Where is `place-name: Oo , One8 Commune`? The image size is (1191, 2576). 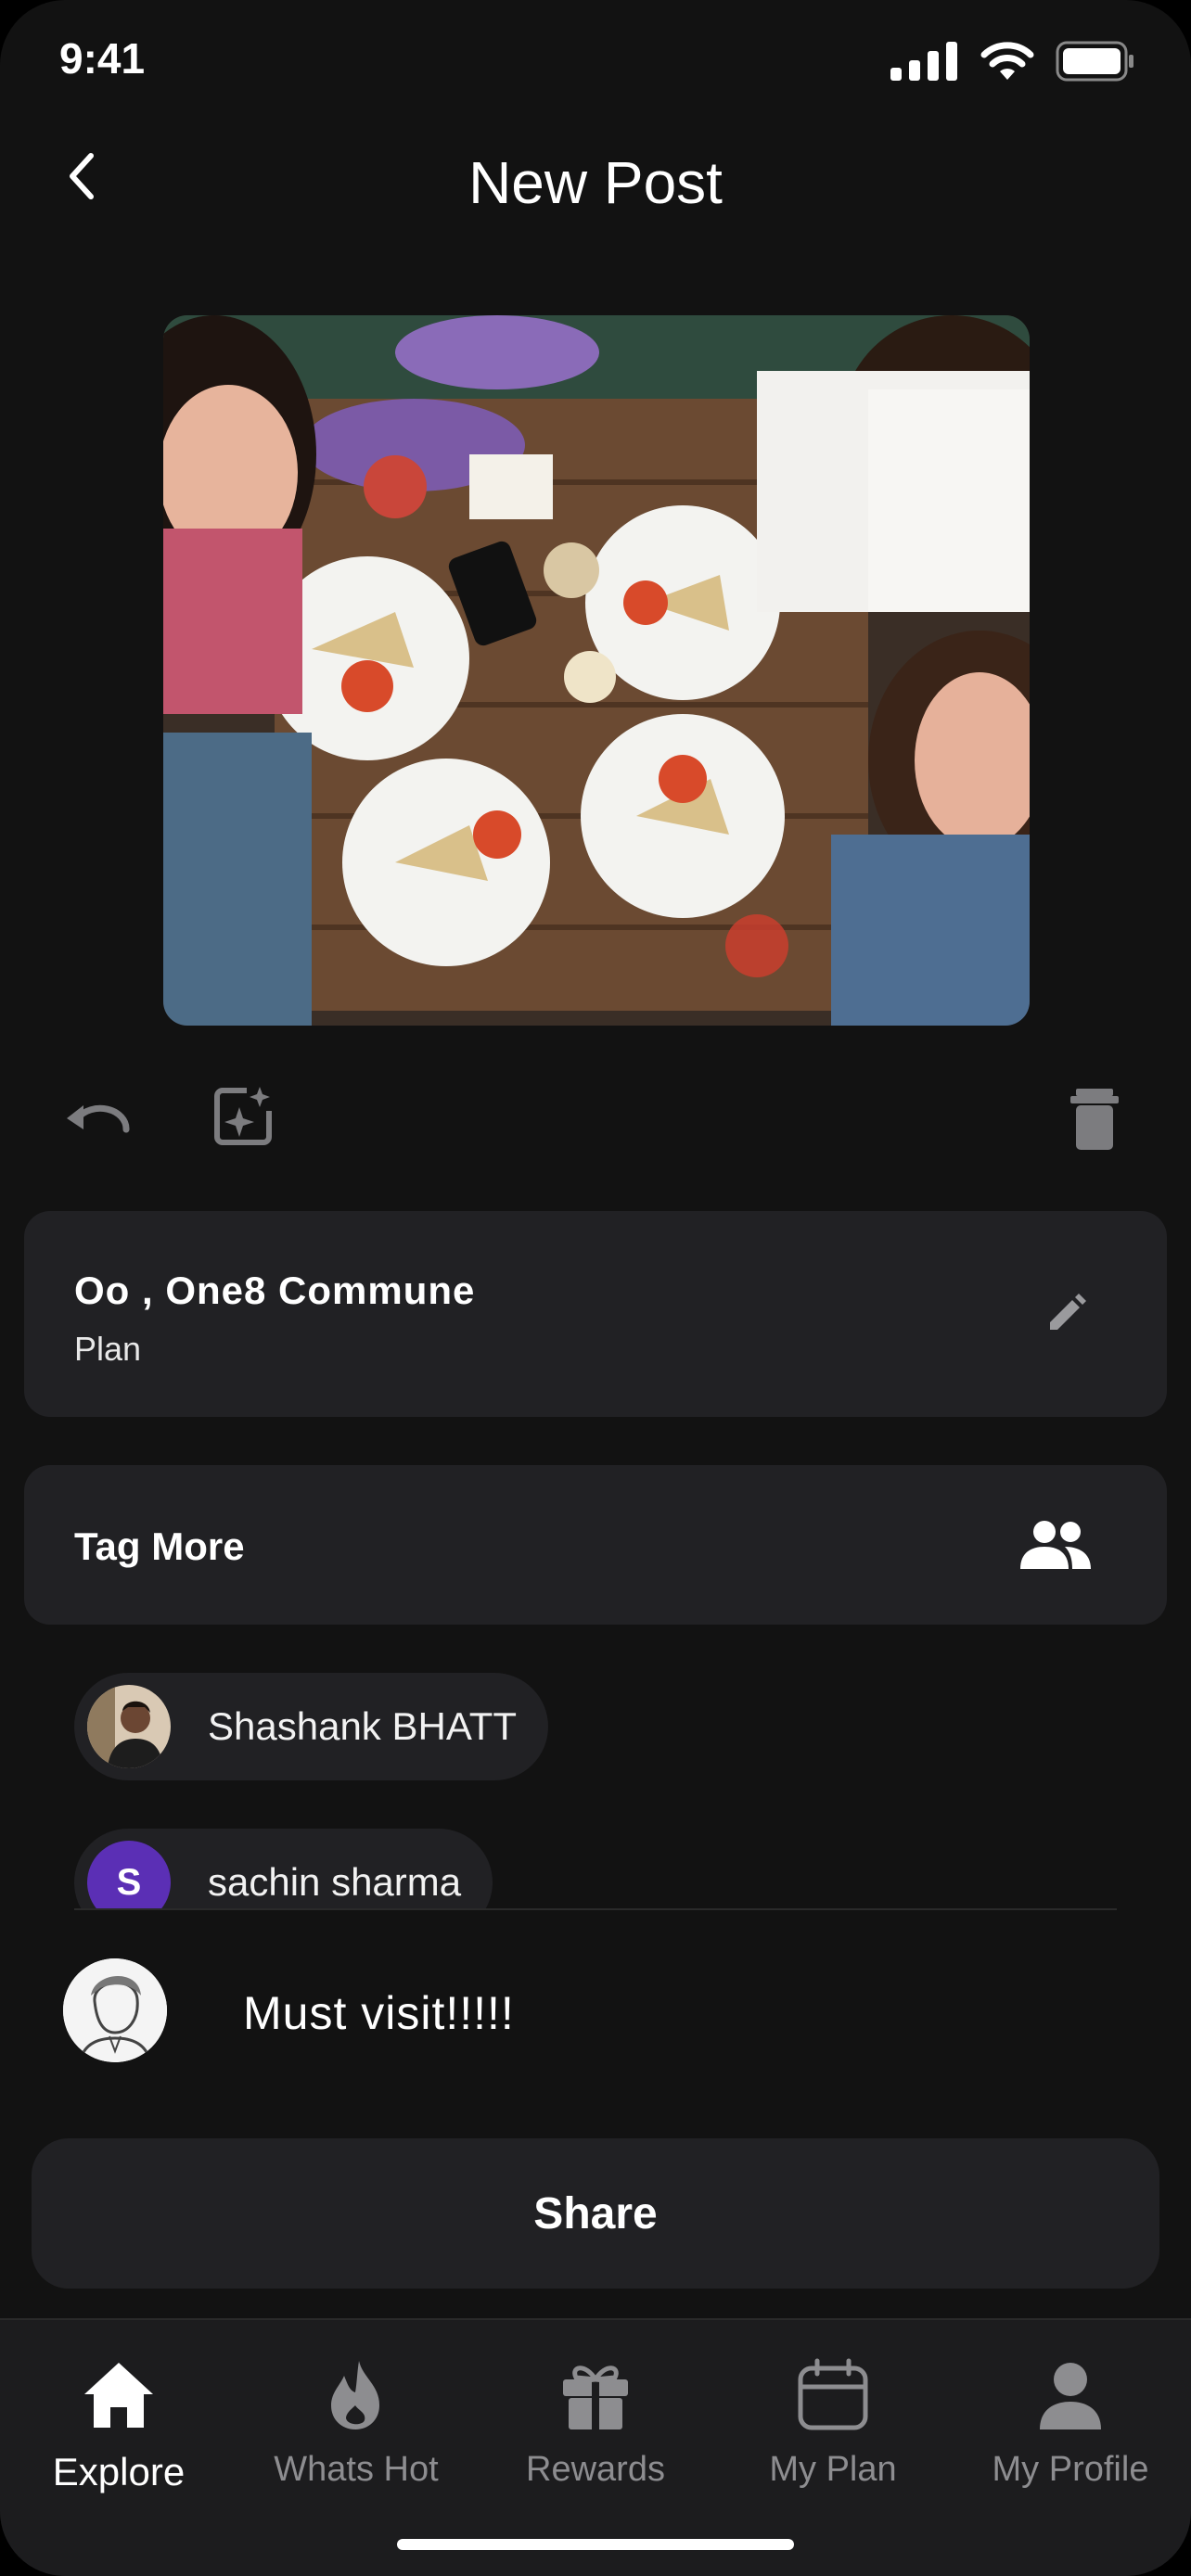
place-name: Oo , One8 Commune is located at coordinates (275, 1290).